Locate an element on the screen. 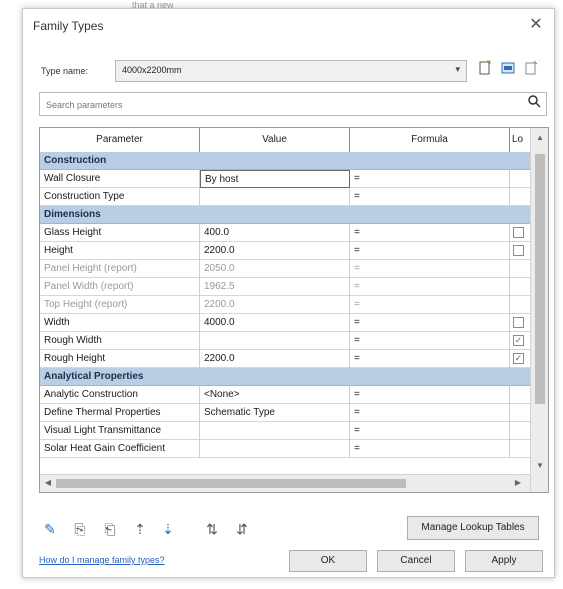 The height and width of the screenshot is (589, 563). parameter-value-cell: Schematic Type is located at coordinates (275, 413).